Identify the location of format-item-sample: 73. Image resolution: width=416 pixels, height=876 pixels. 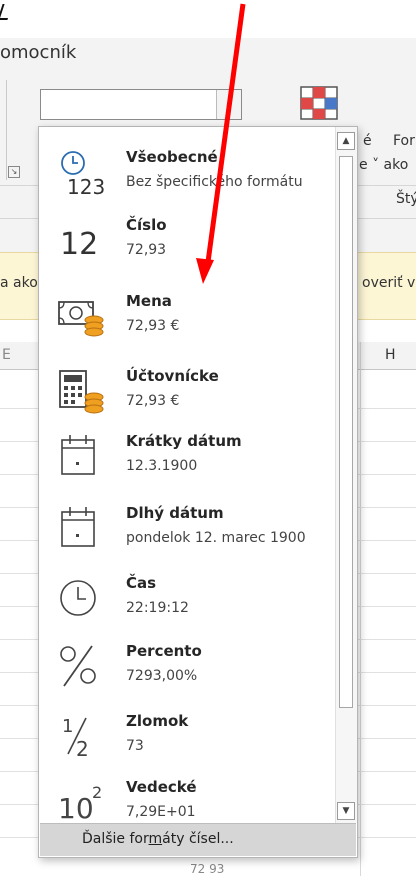
(135, 746).